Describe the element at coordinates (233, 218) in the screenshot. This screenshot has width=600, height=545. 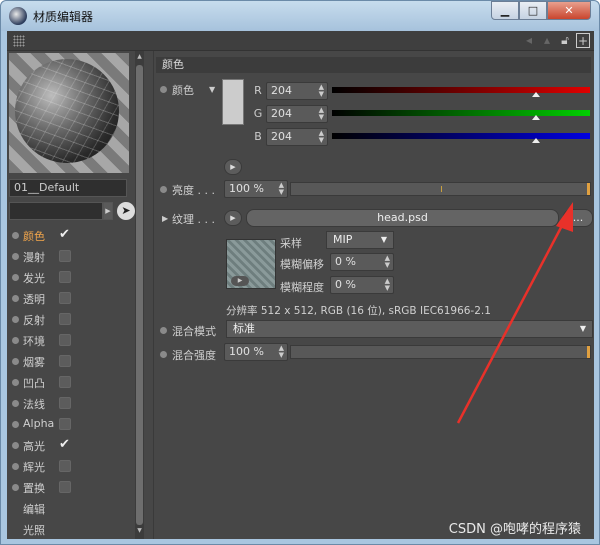
I see `texture-options-button: ▶` at that location.